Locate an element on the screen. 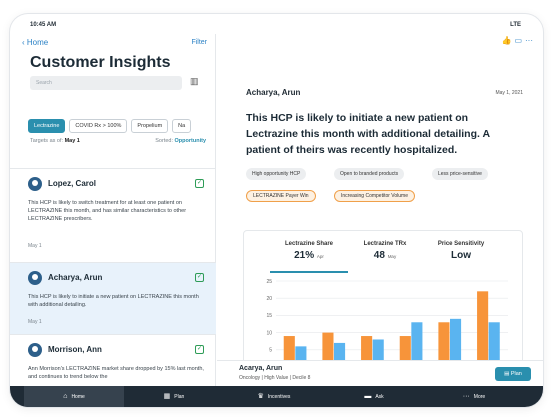 The width and height of the screenshot is (553, 419). item-name: Lopez, Carol is located at coordinates (72, 183).